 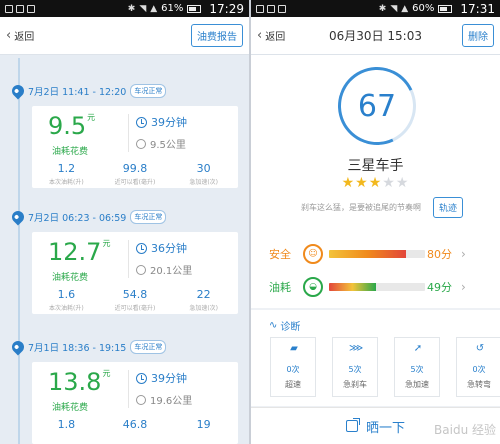 What do you see at coordinates (161, 143) in the screenshot?
I see `trip-distance: 9.5公里` at bounding box center [161, 143].